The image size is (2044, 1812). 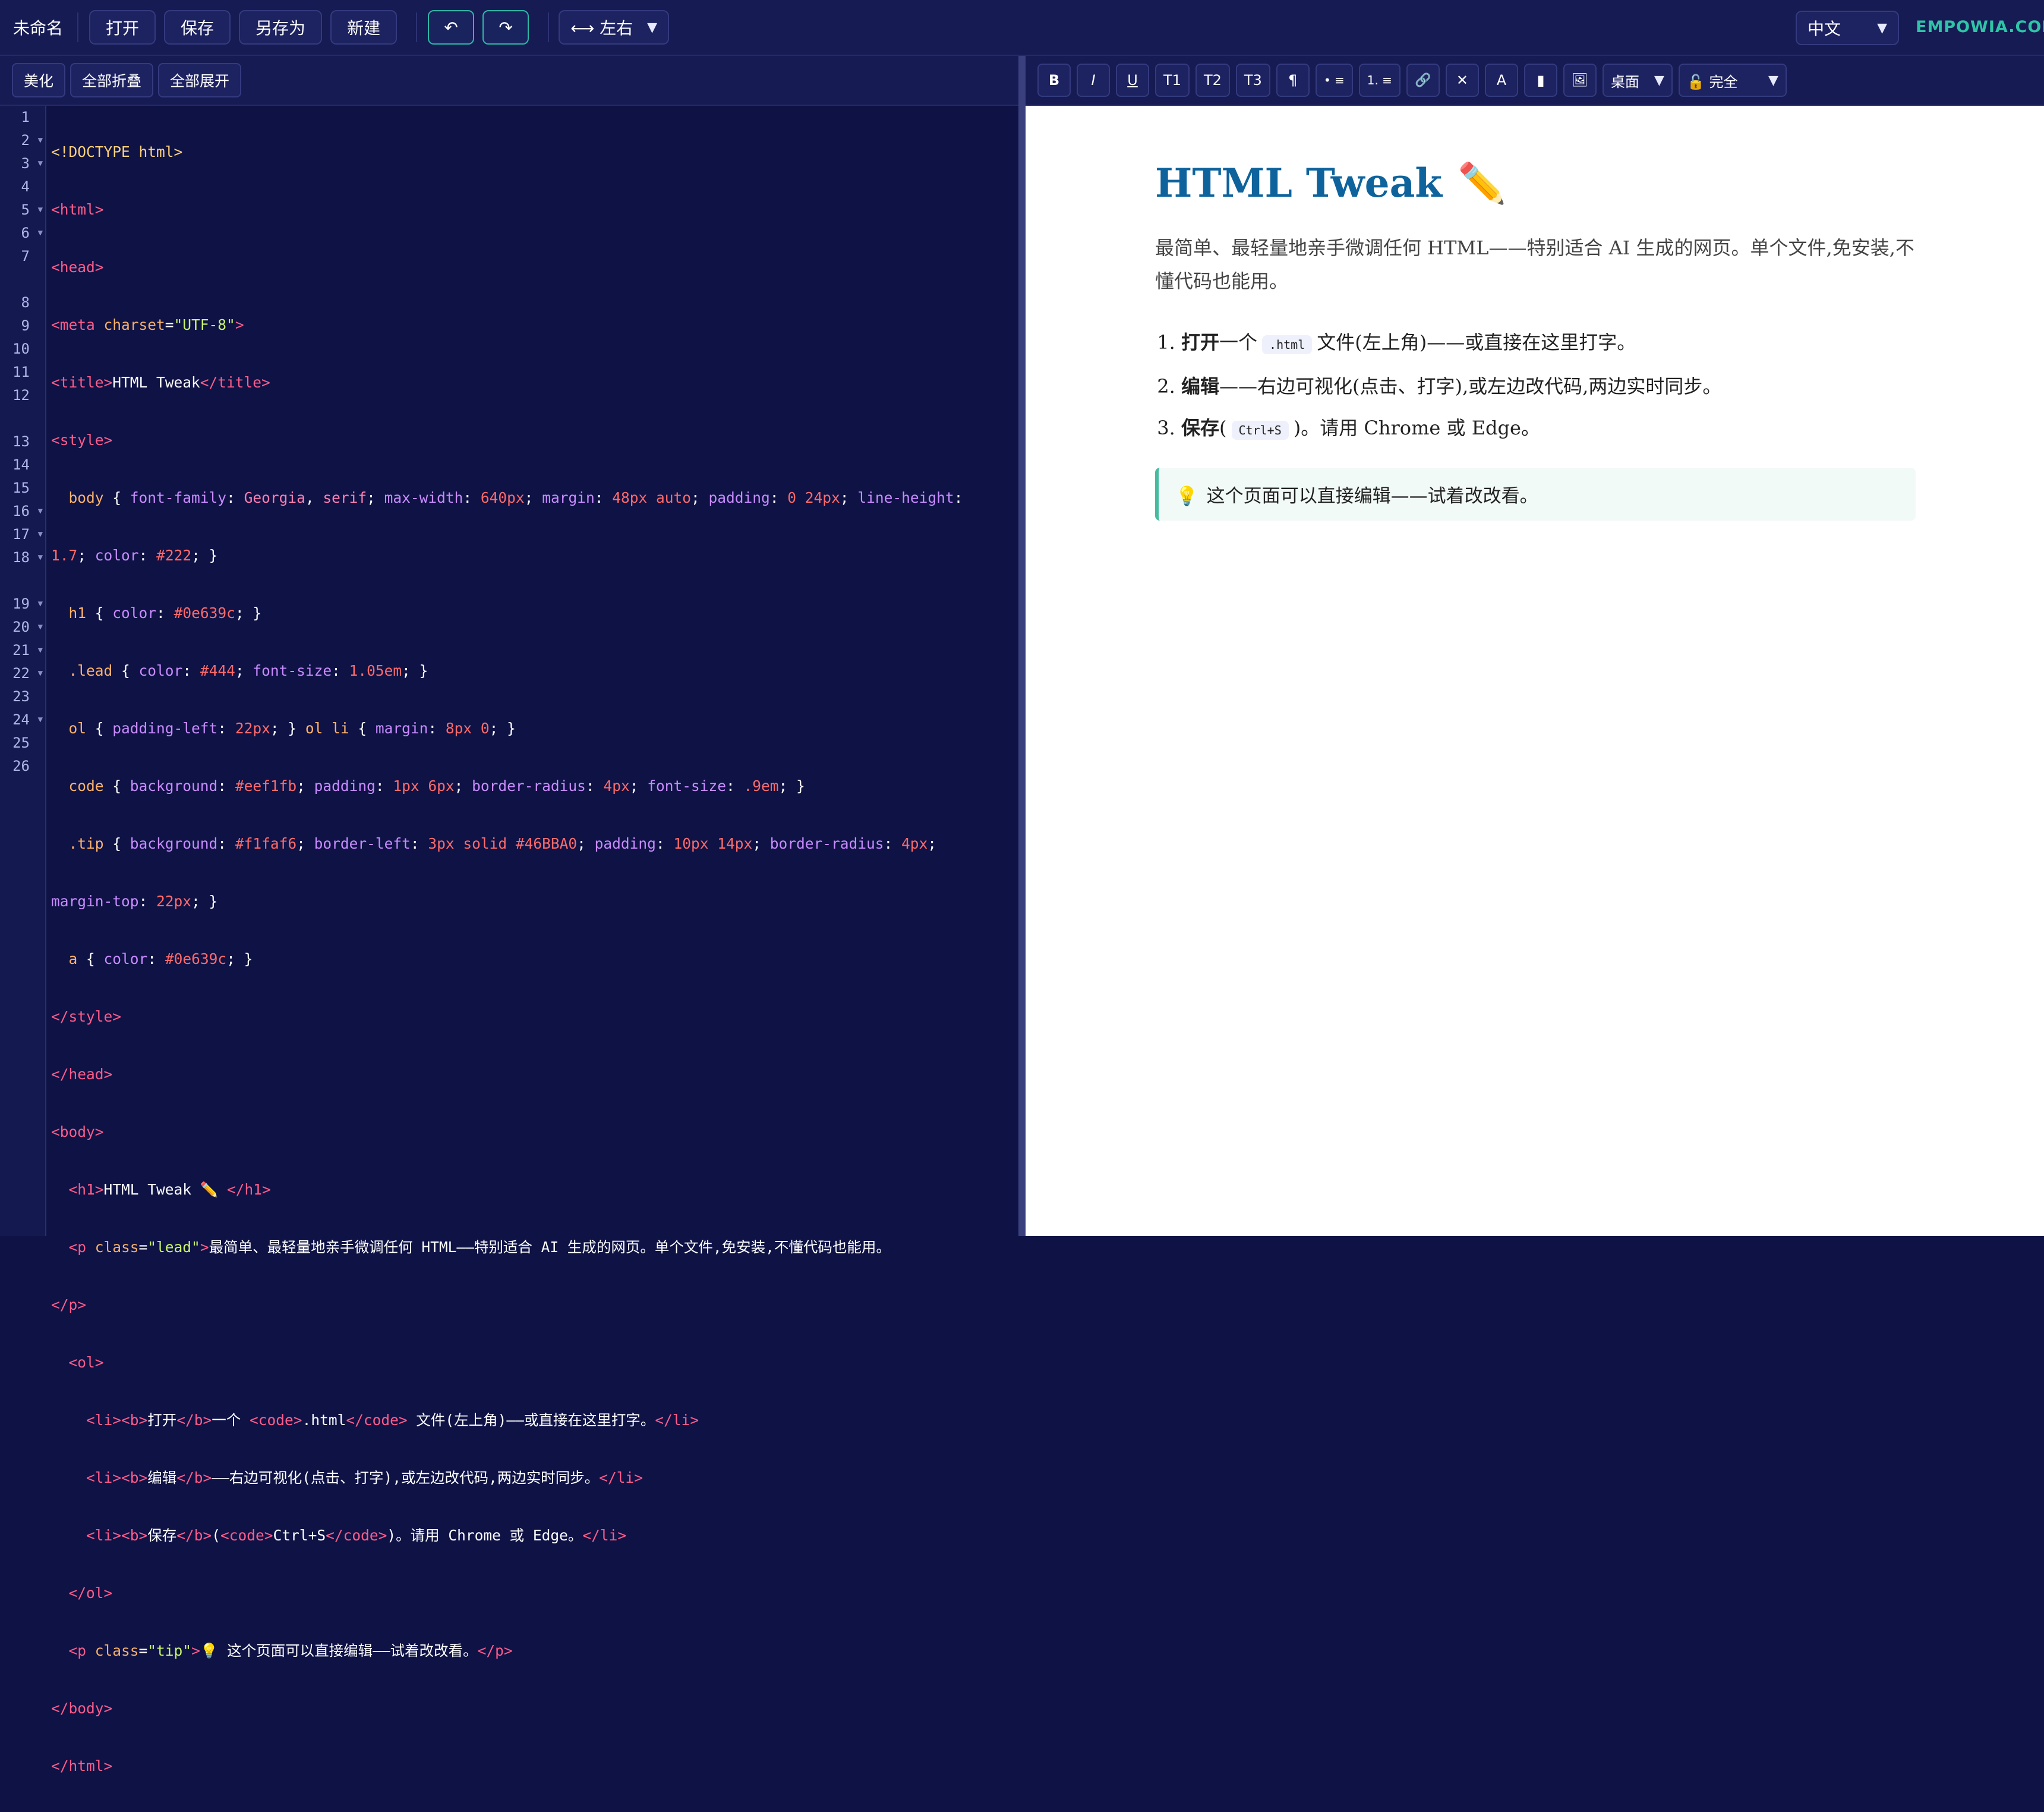 I want to click on brand-link: EMPOWIA.COM, so click(x=1980, y=27).